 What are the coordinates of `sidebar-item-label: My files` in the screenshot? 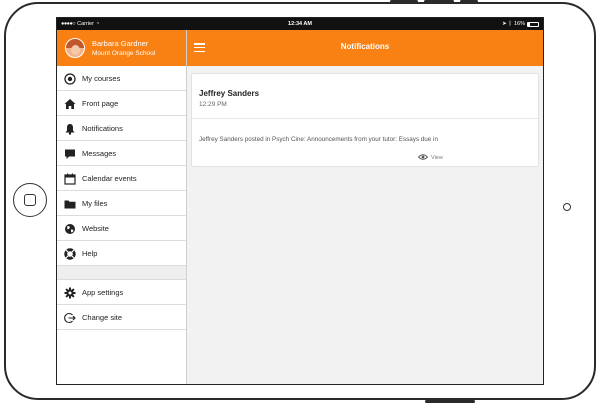 It's located at (95, 203).